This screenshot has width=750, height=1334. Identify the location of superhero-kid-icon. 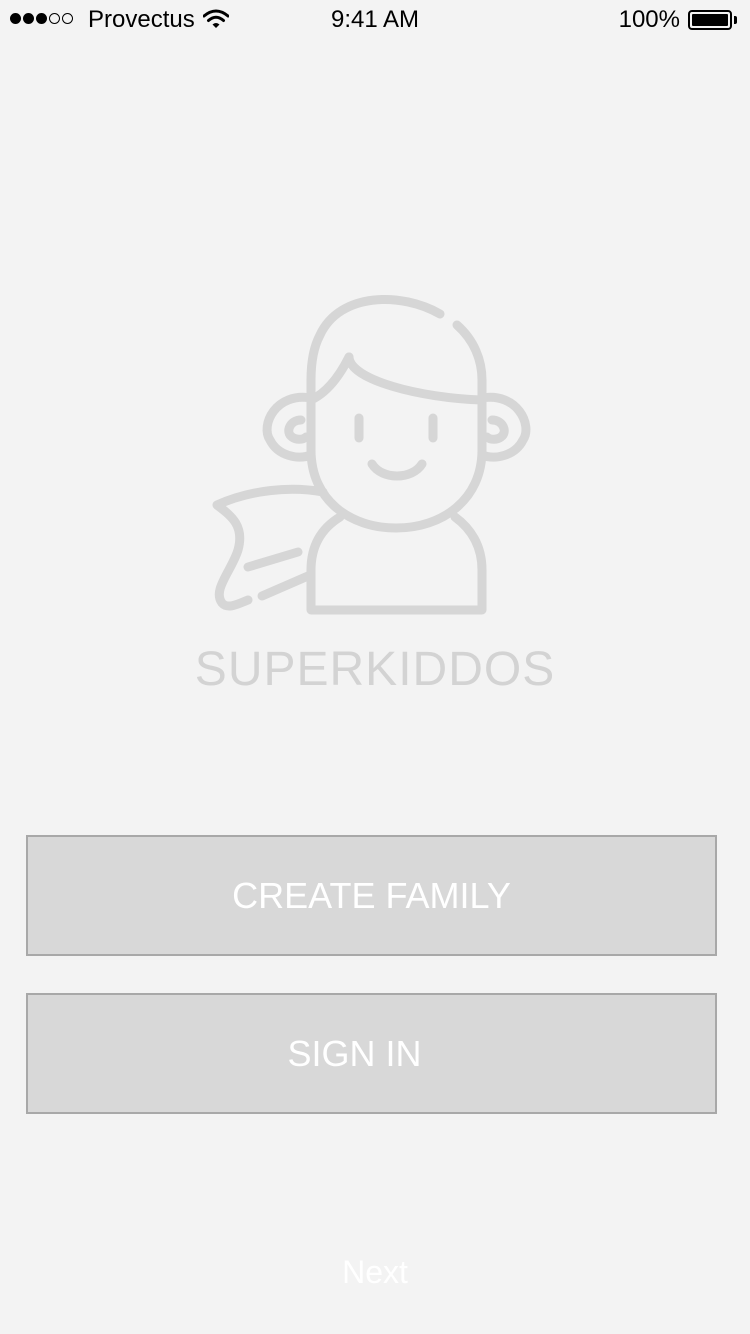
(371, 455).